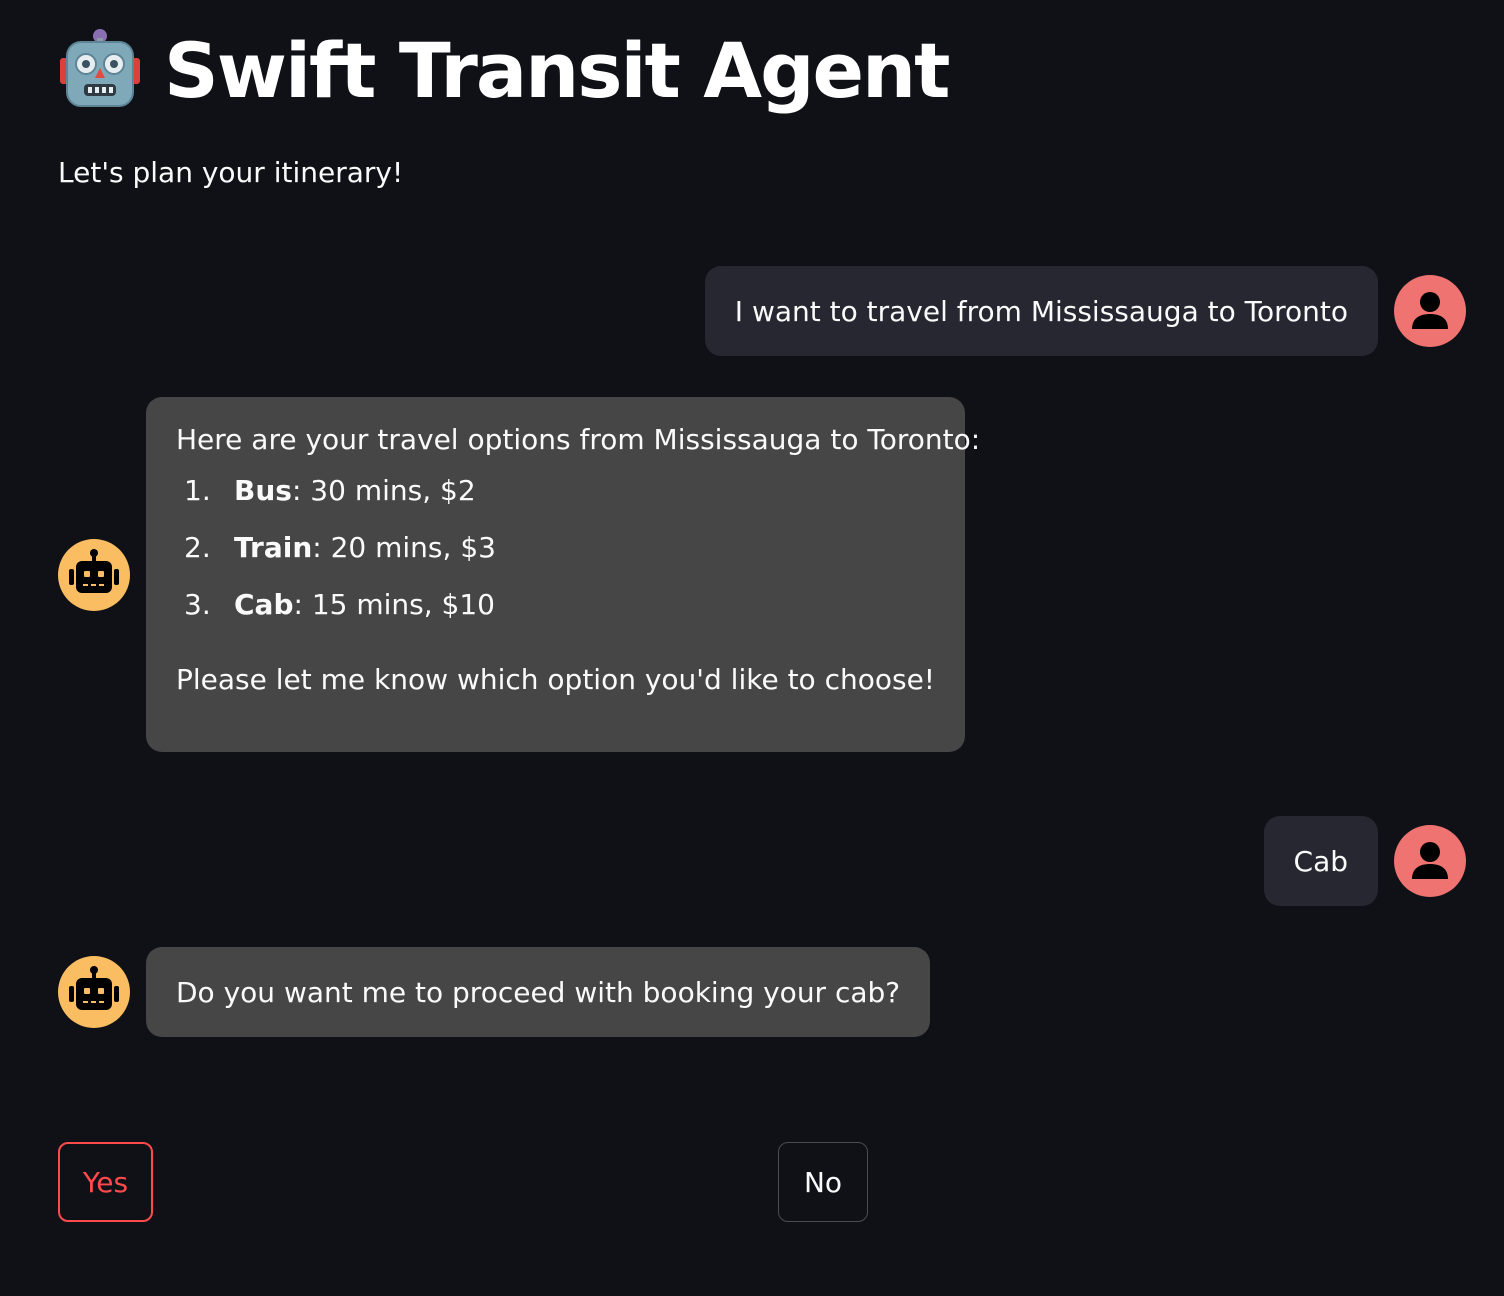  What do you see at coordinates (394, 604) in the screenshot?
I see `option-detail: : 15 mins, $10` at bounding box center [394, 604].